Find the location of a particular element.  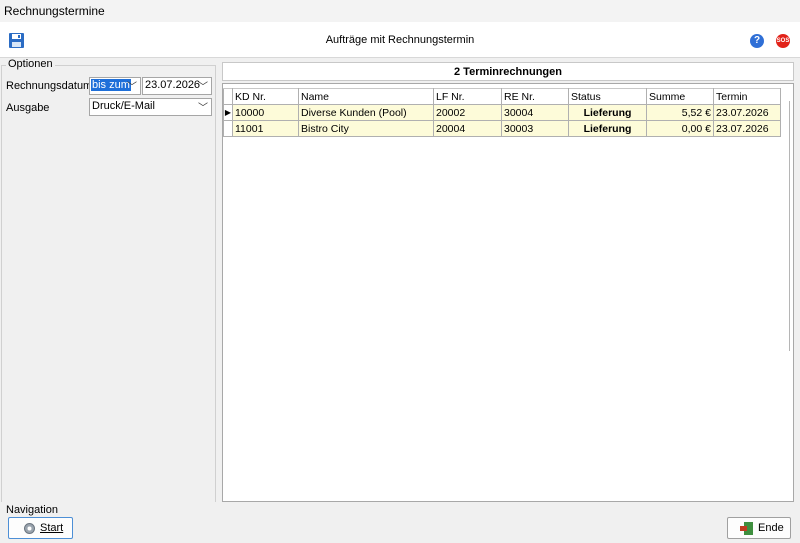

help-icon: ? is located at coordinates (757, 41).